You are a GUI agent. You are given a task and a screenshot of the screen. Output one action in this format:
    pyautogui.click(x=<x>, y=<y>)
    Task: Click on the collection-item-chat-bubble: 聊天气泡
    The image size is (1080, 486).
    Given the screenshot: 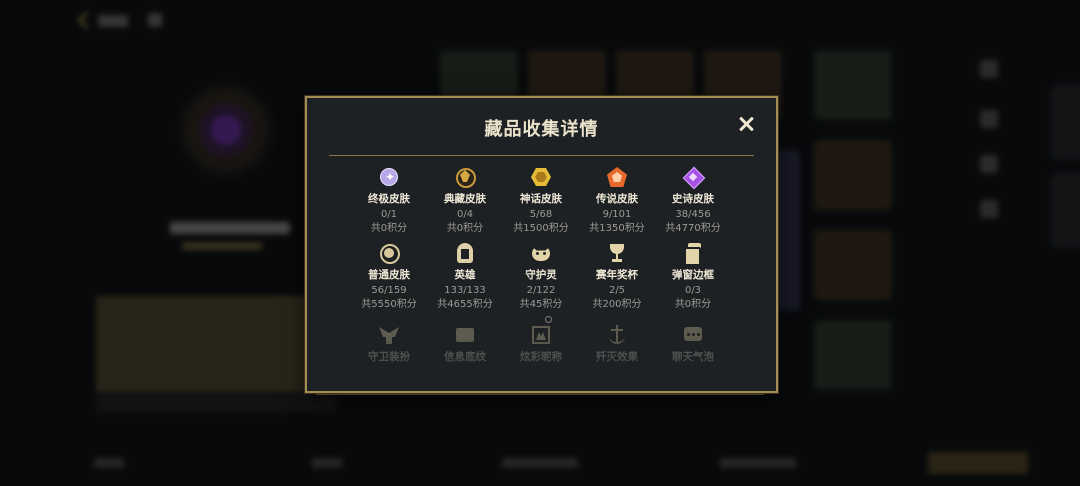 What is the action you would take?
    pyautogui.click(x=693, y=344)
    